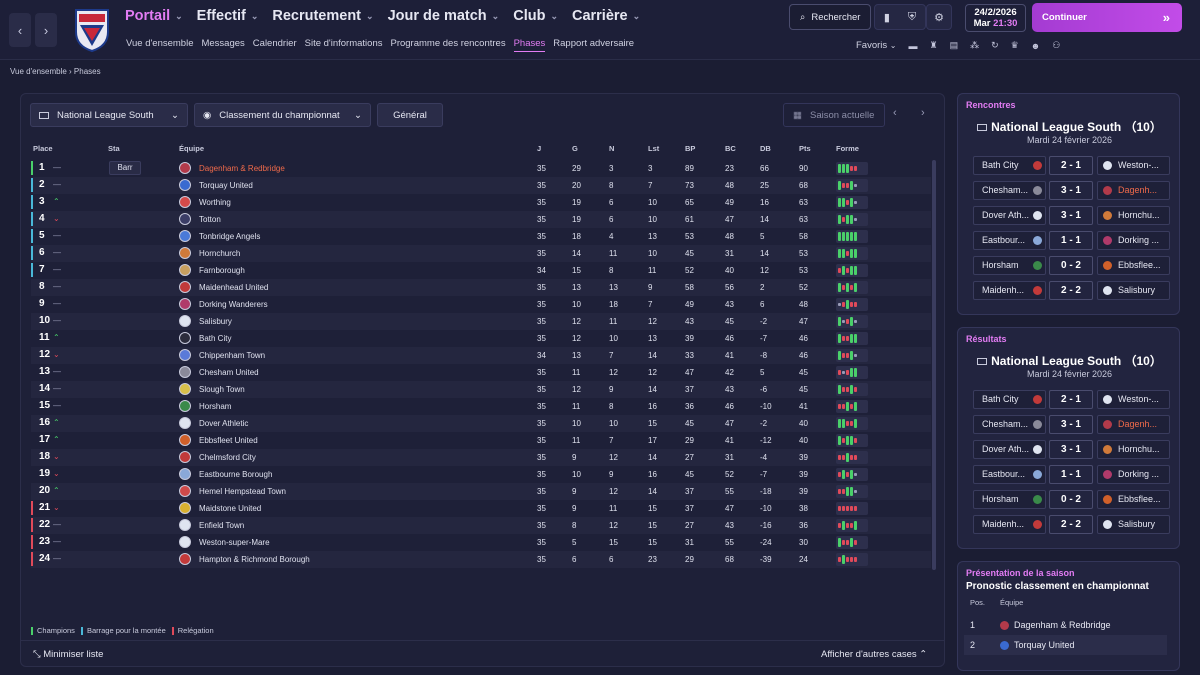 This screenshot has height=675, width=1200. I want to click on minimize-button: ⤡ Minimiser liste, so click(68, 654).